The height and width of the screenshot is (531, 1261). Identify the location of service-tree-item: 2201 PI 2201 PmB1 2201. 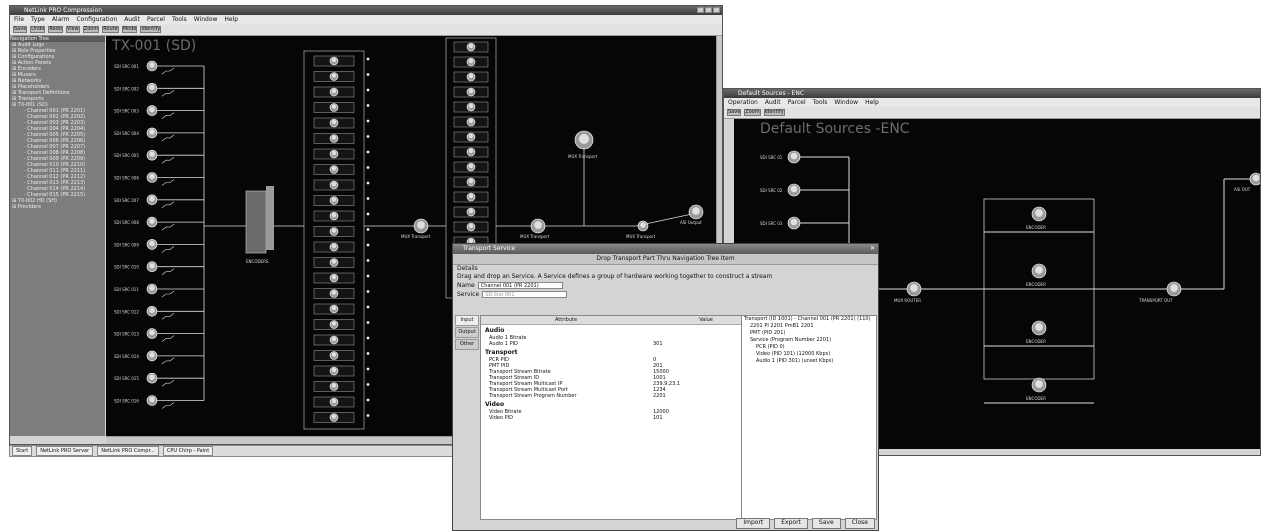
(809, 326).